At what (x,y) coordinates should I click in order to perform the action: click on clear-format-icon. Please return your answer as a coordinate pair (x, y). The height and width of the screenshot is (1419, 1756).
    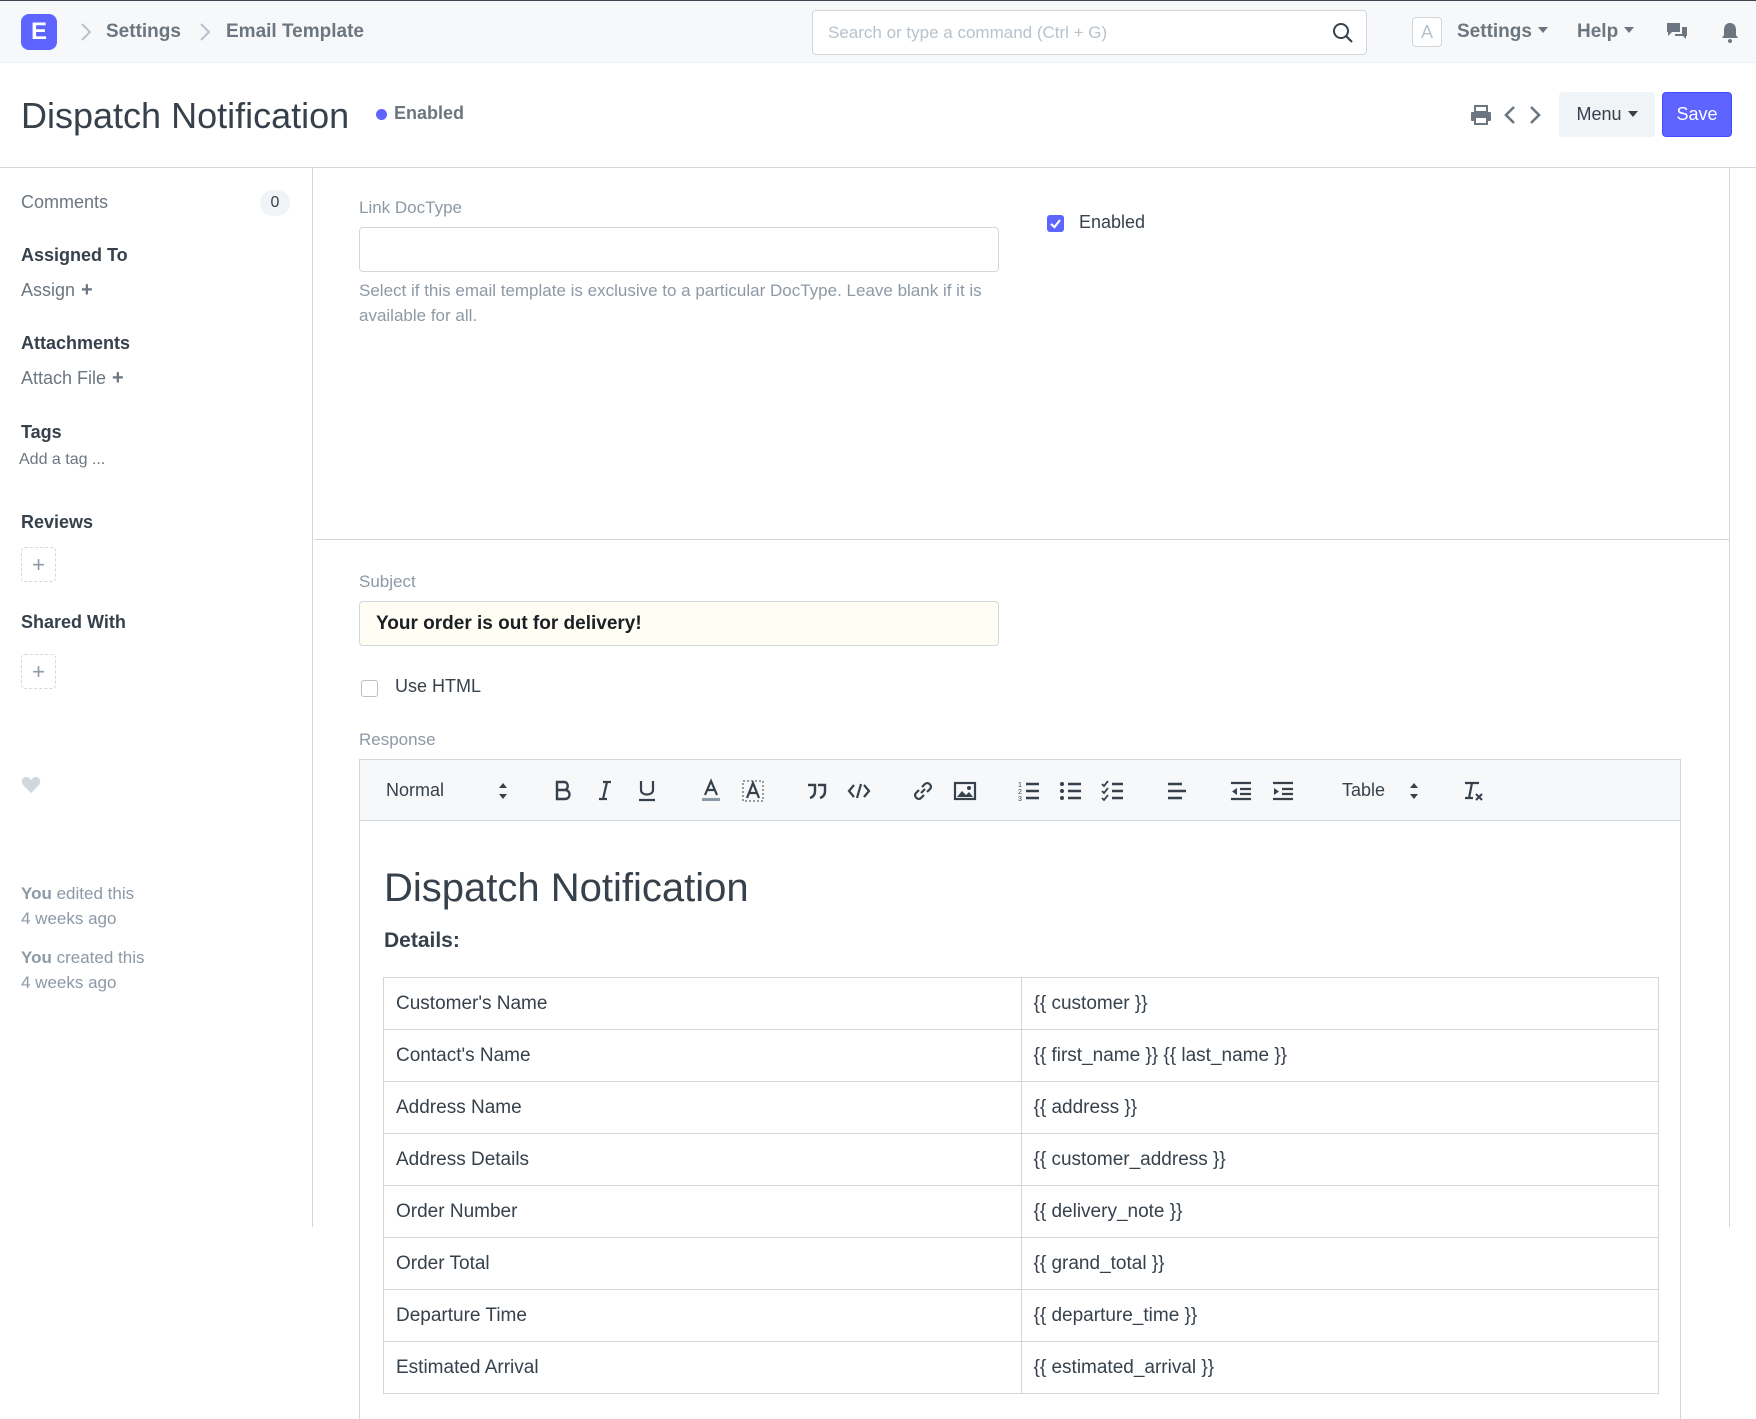
    Looking at the image, I should click on (1473, 791).